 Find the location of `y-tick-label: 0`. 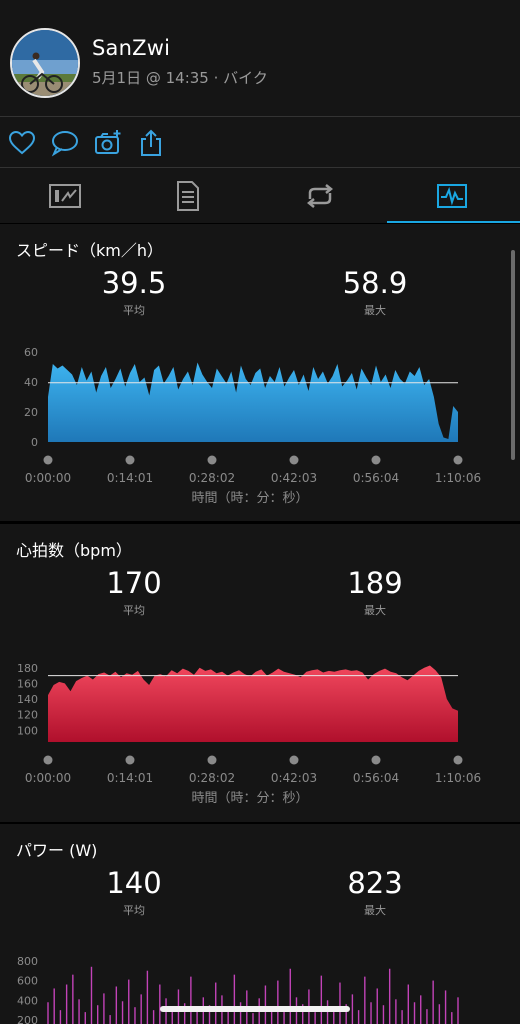

y-tick-label: 0 is located at coordinates (34, 442).